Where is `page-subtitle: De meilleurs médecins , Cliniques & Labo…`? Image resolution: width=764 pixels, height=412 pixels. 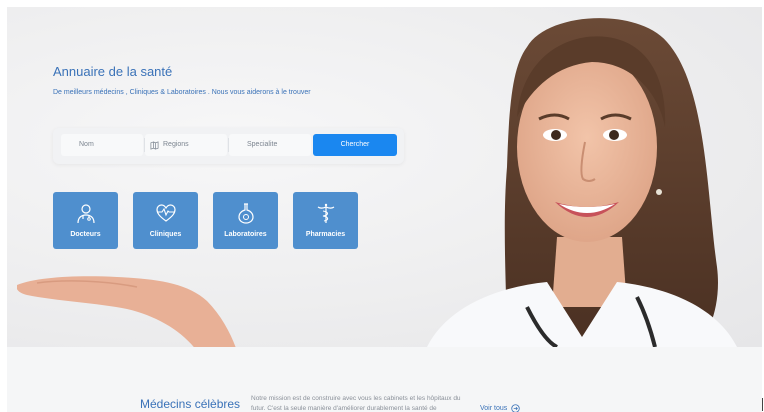
page-subtitle: De meilleurs médecins , Cliniques & Labo… is located at coordinates (182, 92).